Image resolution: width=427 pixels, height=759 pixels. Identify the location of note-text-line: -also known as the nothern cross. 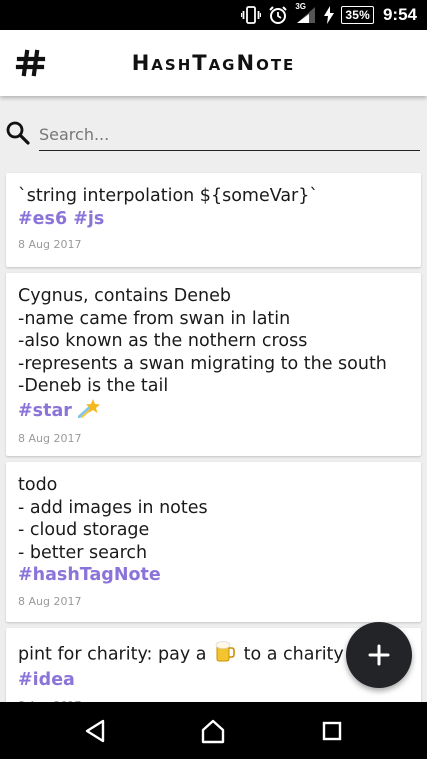
(163, 341).